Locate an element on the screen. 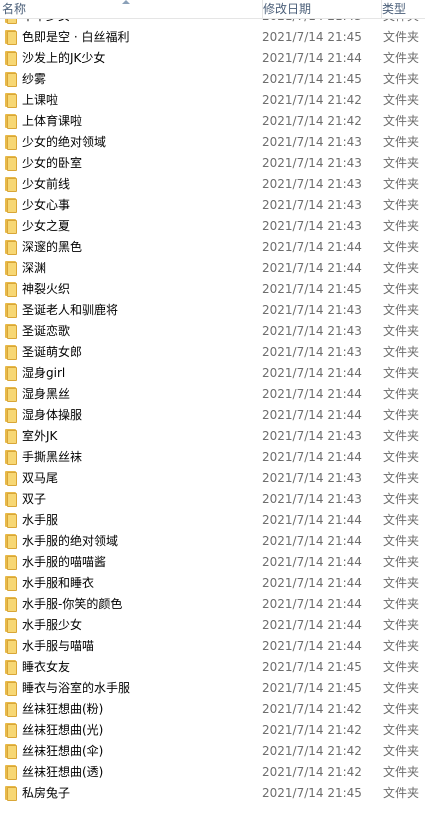 Image resolution: width=425 pixels, height=818 pixels. list-item: 湿身体操服 2021/7/14 21:44 文件夹 is located at coordinates (212, 415).